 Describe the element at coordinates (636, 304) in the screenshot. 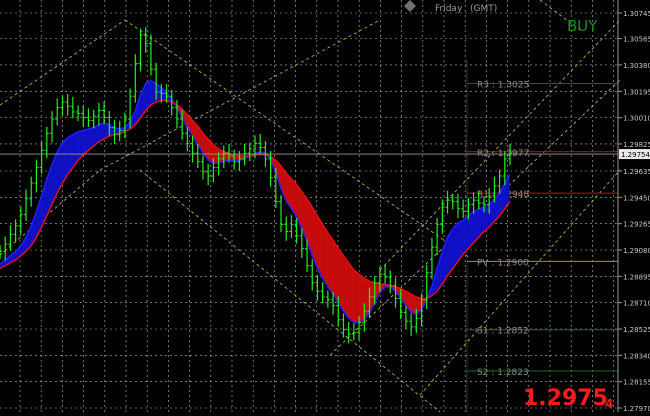

I see `axis-tick-label: 1.28710` at that location.